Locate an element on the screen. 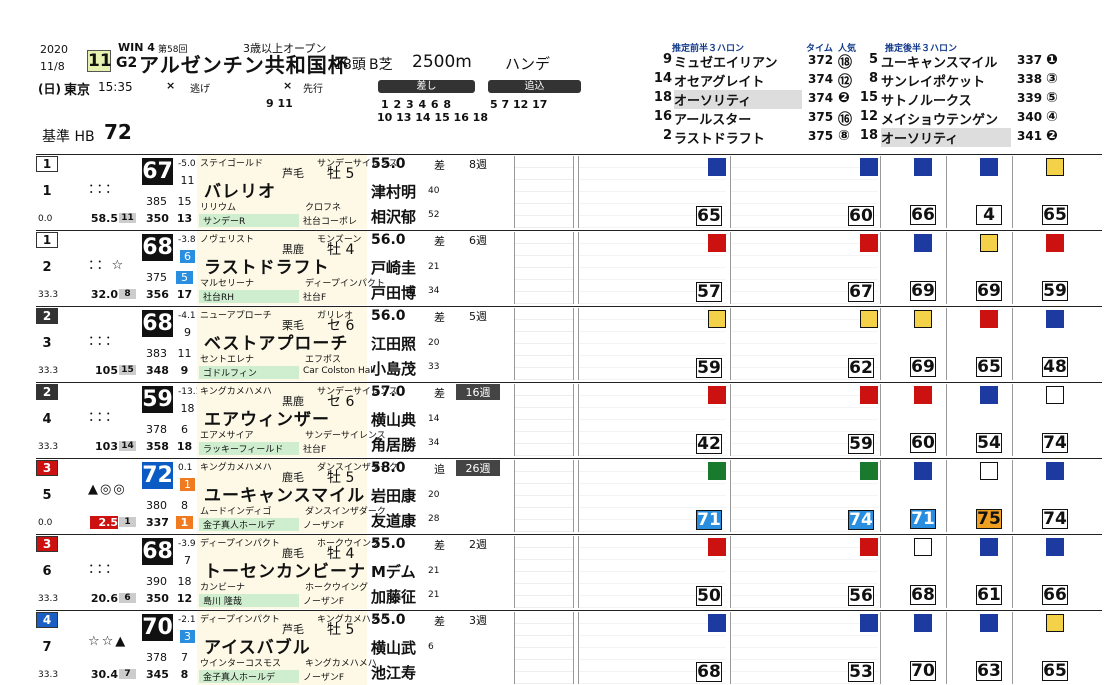 This screenshot has height=685, width=1106. rank-time: 340 is located at coordinates (1030, 117).